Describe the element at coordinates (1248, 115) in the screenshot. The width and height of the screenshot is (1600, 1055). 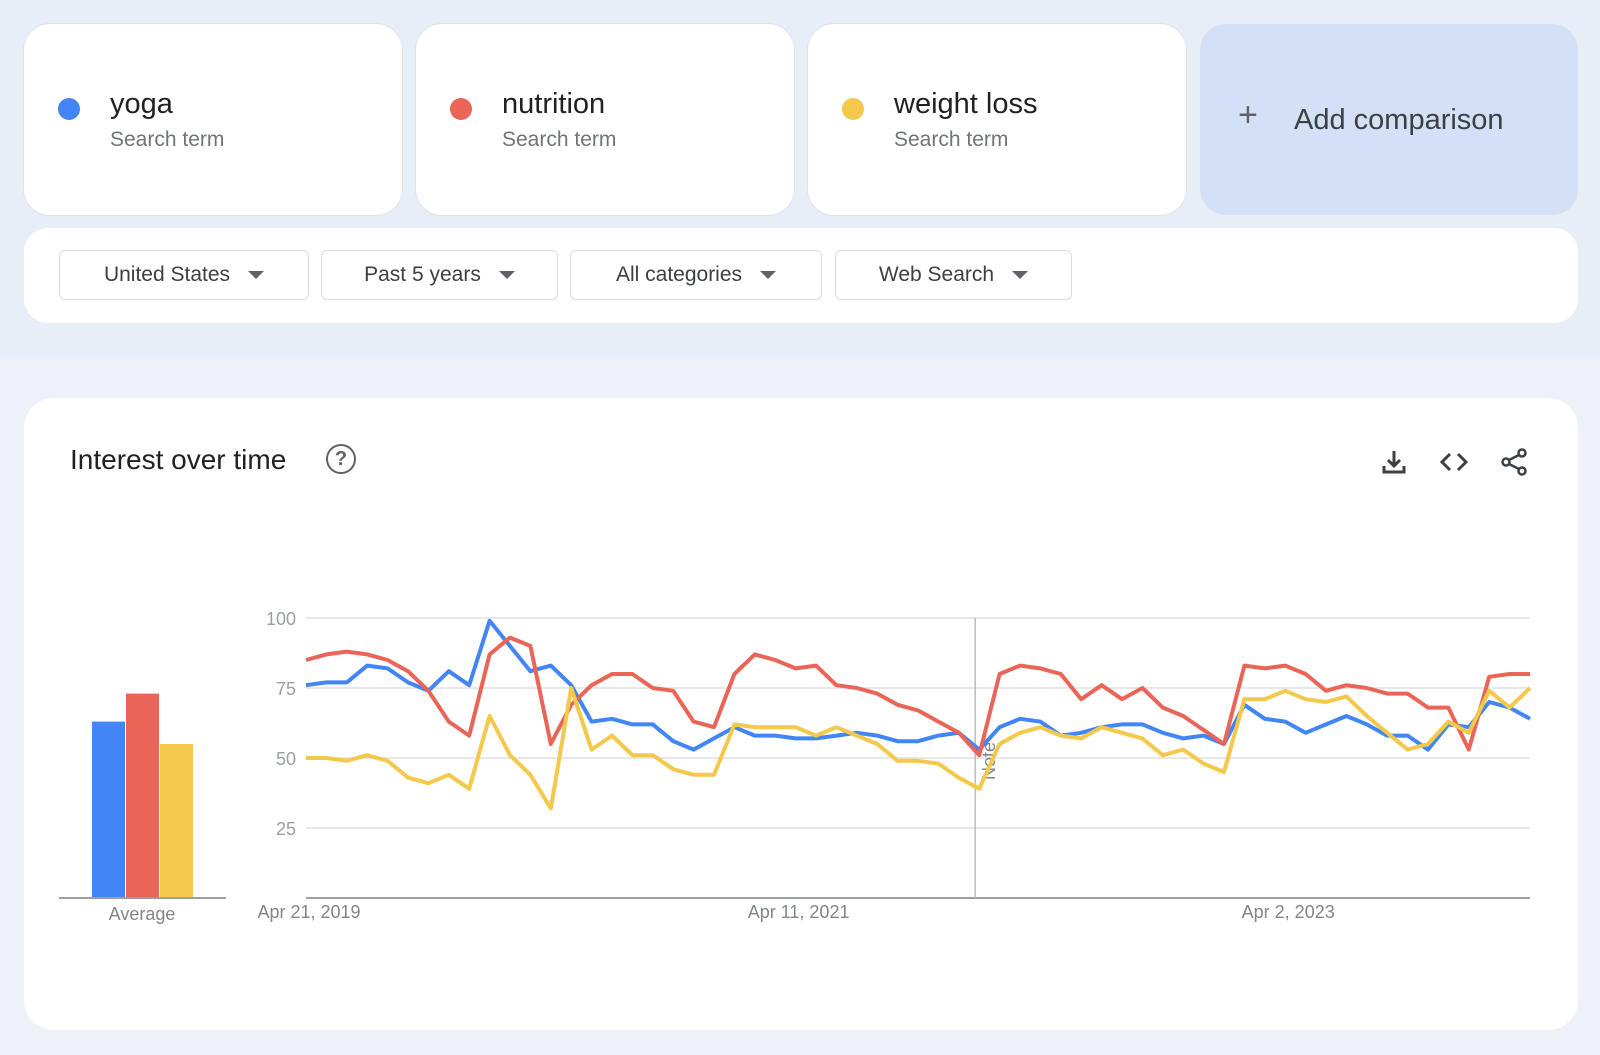
I see `plus-icon: +` at that location.